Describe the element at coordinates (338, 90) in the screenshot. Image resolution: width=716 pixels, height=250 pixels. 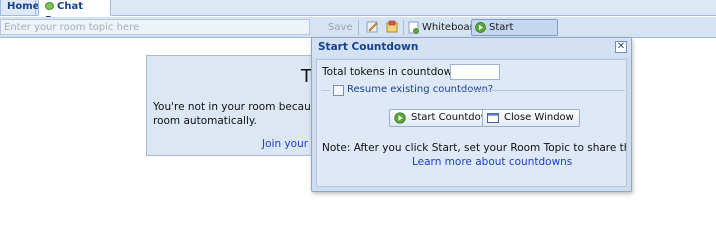
I see `resume-checkbox` at that location.